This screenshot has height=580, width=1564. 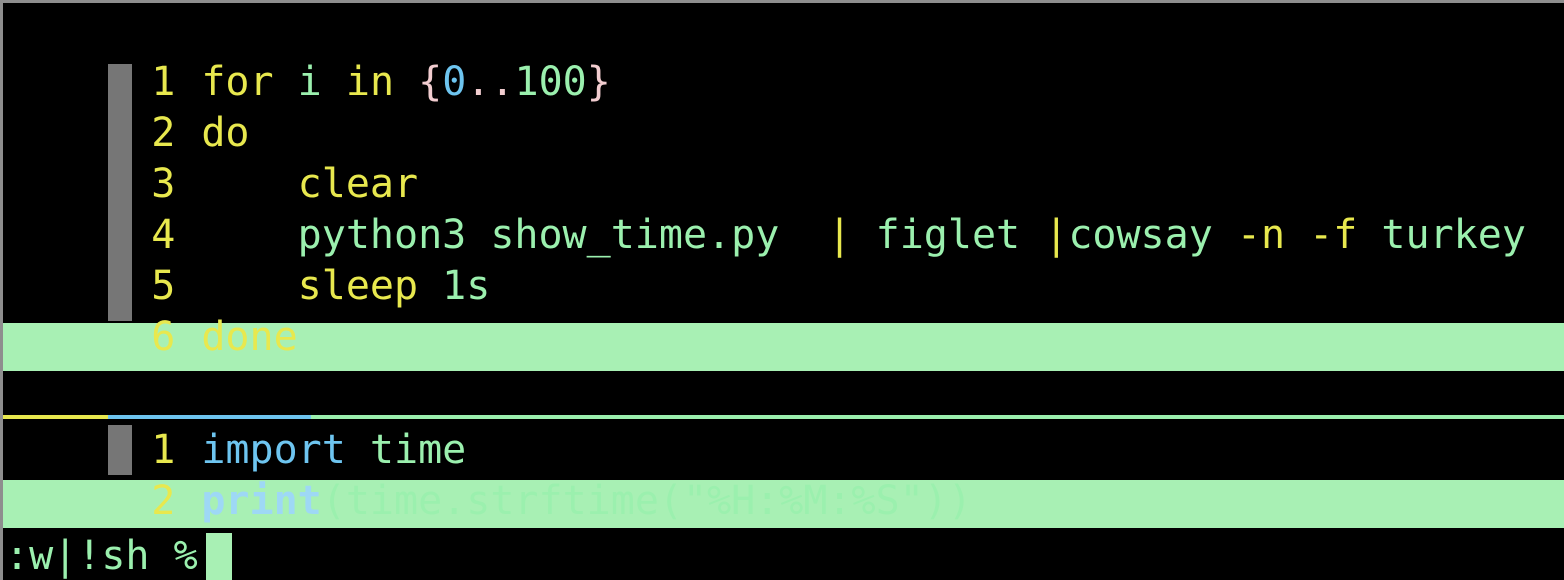 I want to click on token-strftime-call: (time.strftime("%H:%M:%S")), so click(x=646, y=501).